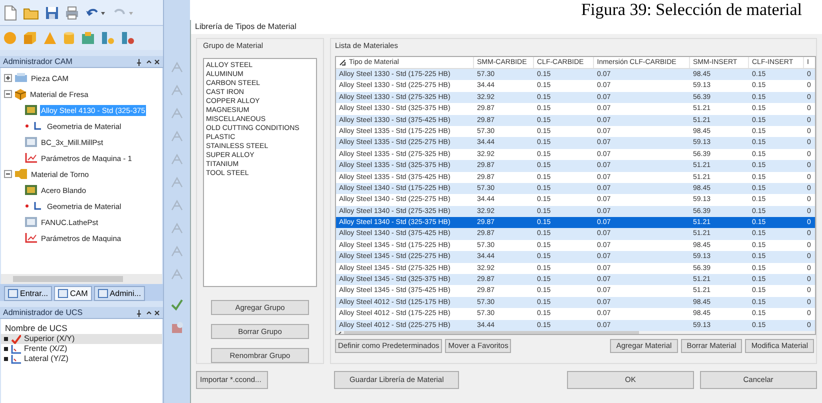  What do you see at coordinates (69, 38) in the screenshot?
I see `cylinder-icon` at bounding box center [69, 38].